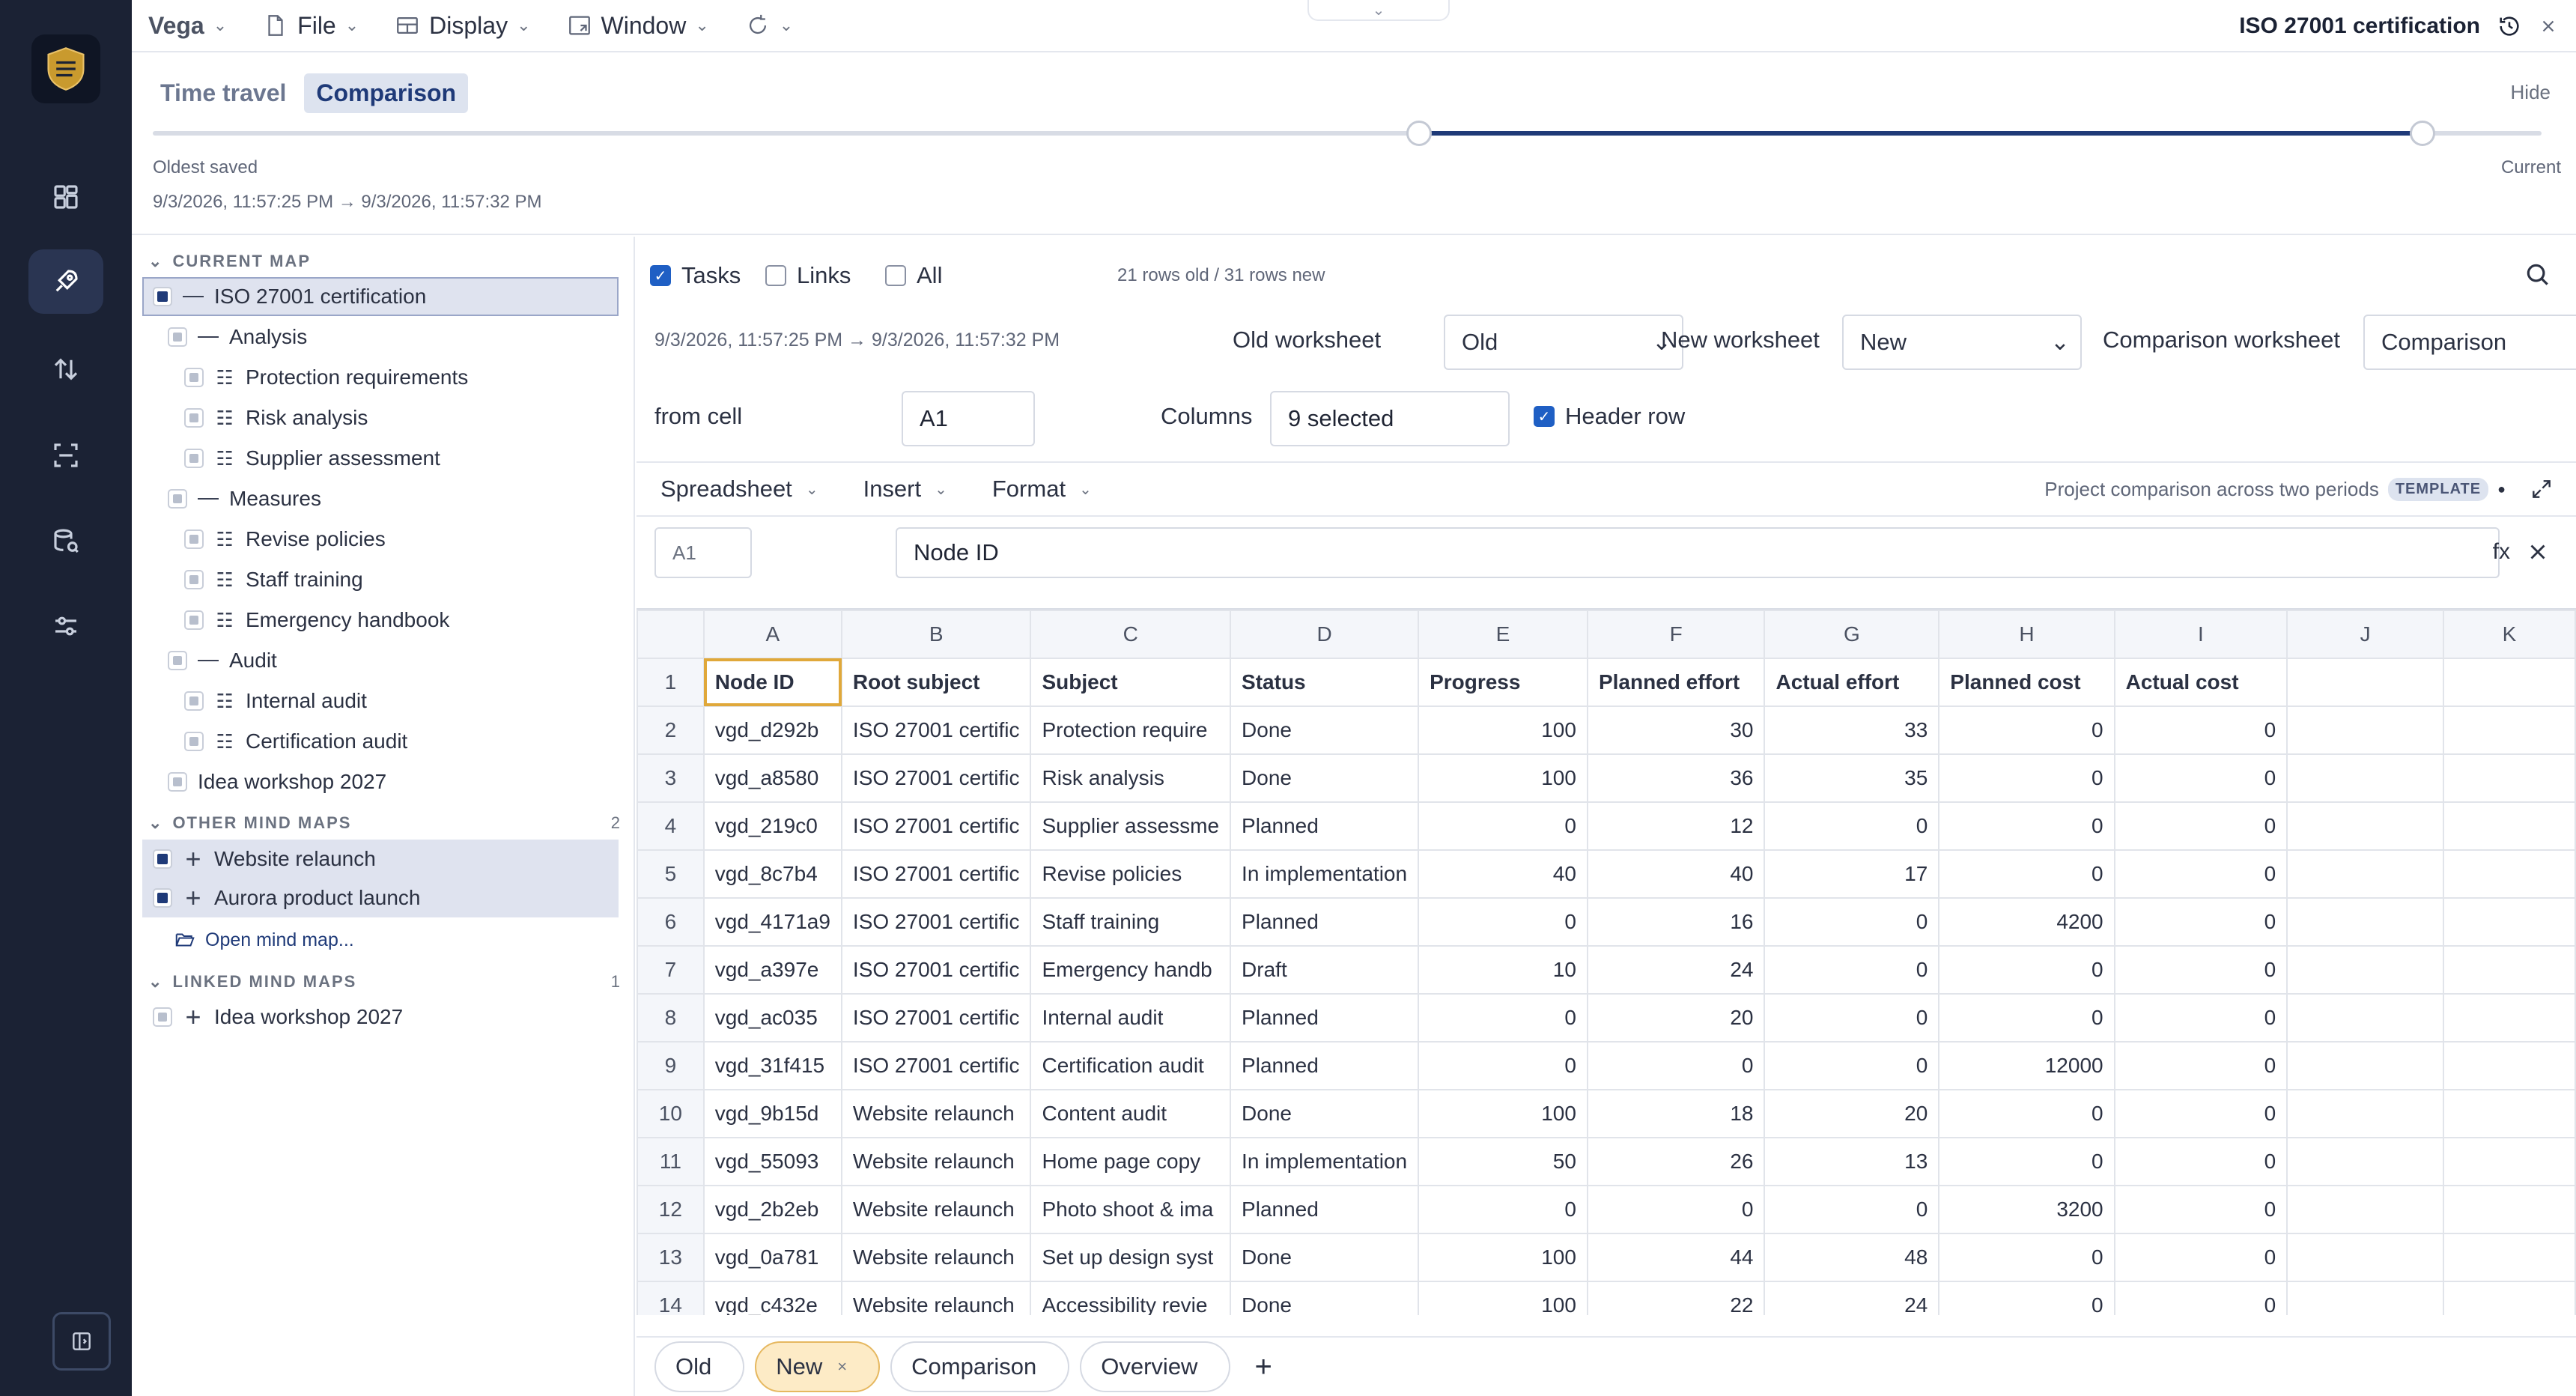 This screenshot has width=2576, height=1396. I want to click on database-search-icon, so click(65, 541).